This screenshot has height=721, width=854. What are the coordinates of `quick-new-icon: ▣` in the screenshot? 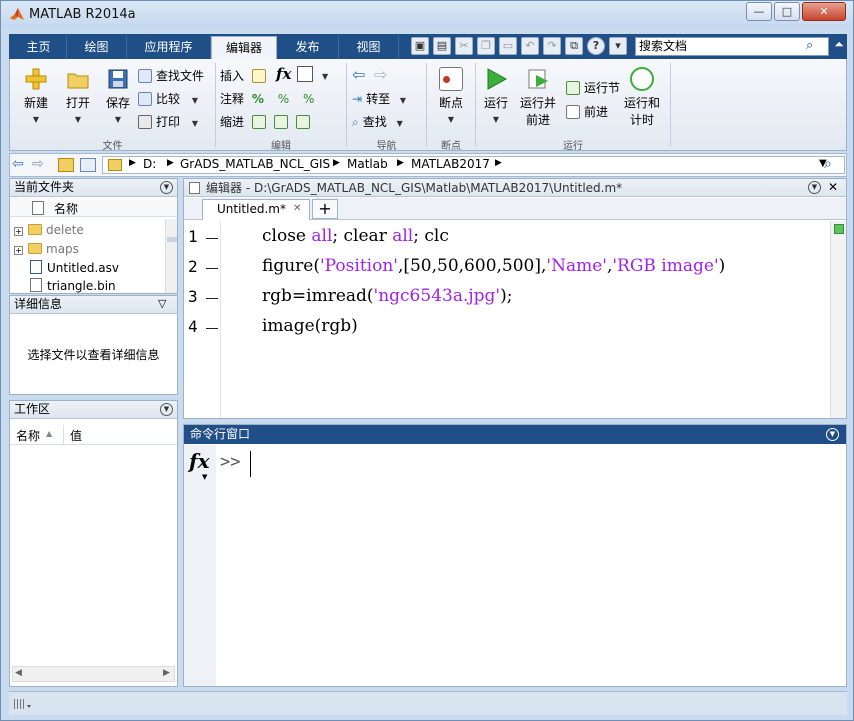 It's located at (420, 46).